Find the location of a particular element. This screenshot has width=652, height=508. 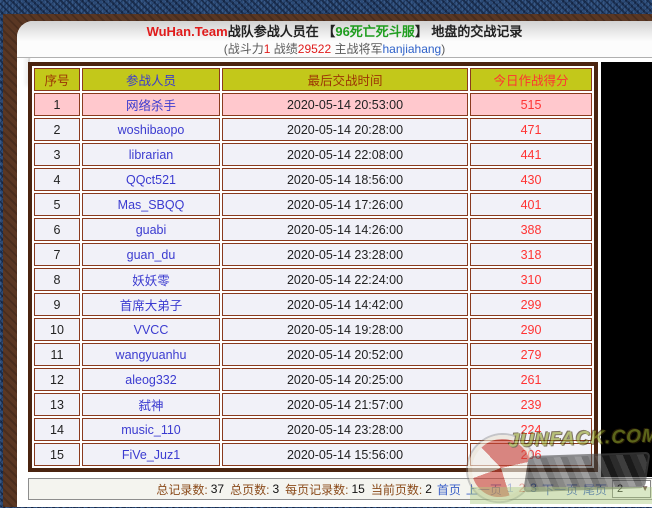

score-value: 206 is located at coordinates (531, 454).